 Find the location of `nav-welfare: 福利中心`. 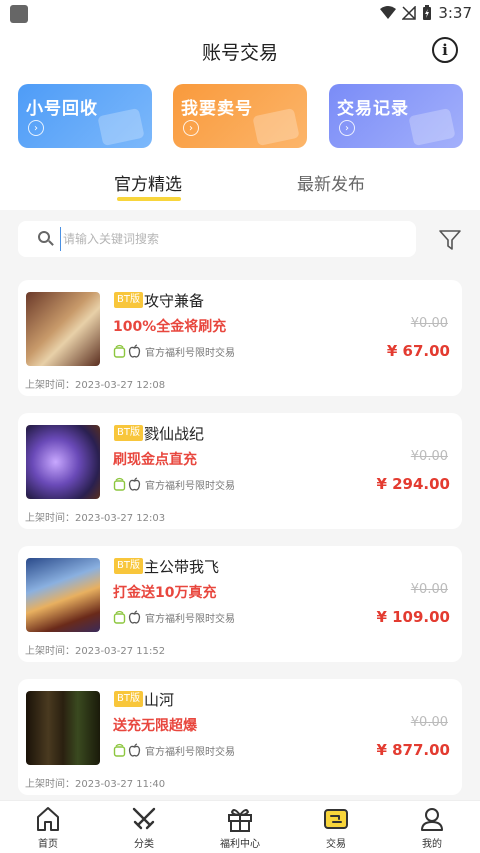

nav-welfare: 福利中心 is located at coordinates (240, 829).